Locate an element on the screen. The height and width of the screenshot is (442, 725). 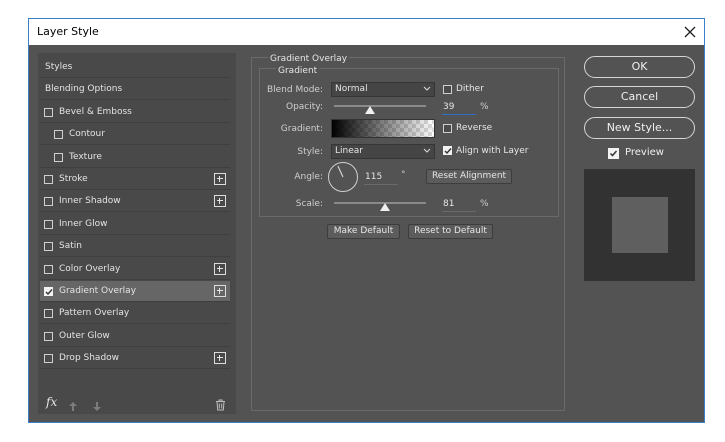
gradient-label: Gradient: is located at coordinates (301, 129).